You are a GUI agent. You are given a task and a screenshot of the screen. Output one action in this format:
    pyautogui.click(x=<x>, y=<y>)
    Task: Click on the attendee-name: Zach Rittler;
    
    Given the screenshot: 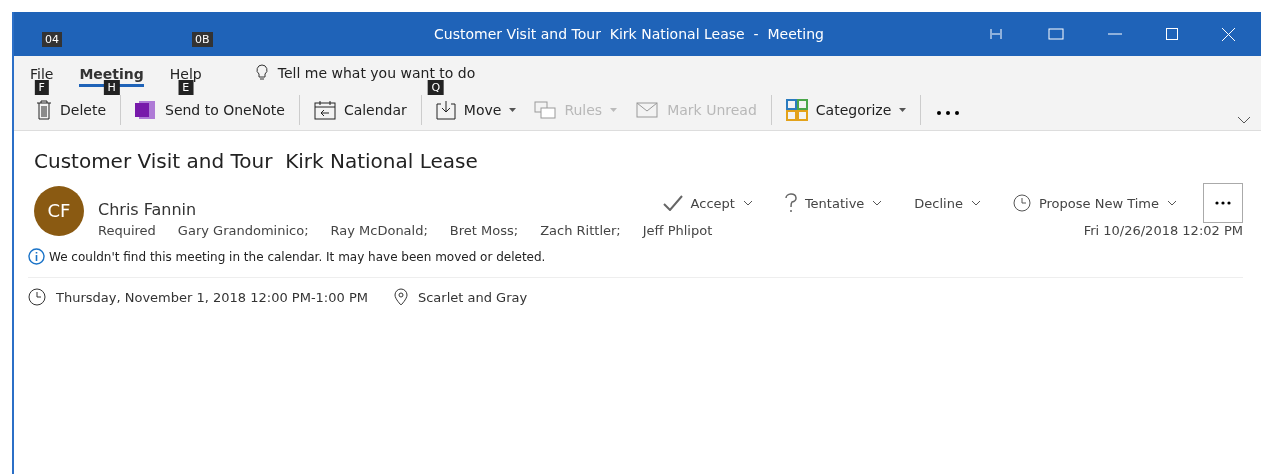 What is the action you would take?
    pyautogui.click(x=580, y=230)
    